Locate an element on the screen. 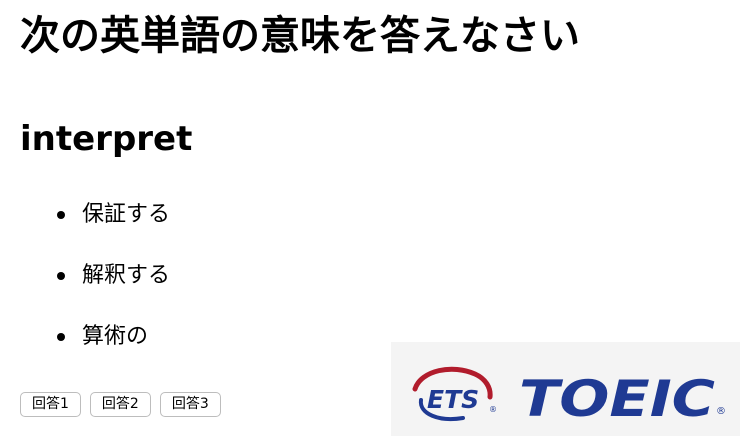 The height and width of the screenshot is (436, 740). page-title: 次の英単語の意味を答えなさい is located at coordinates (300, 36).